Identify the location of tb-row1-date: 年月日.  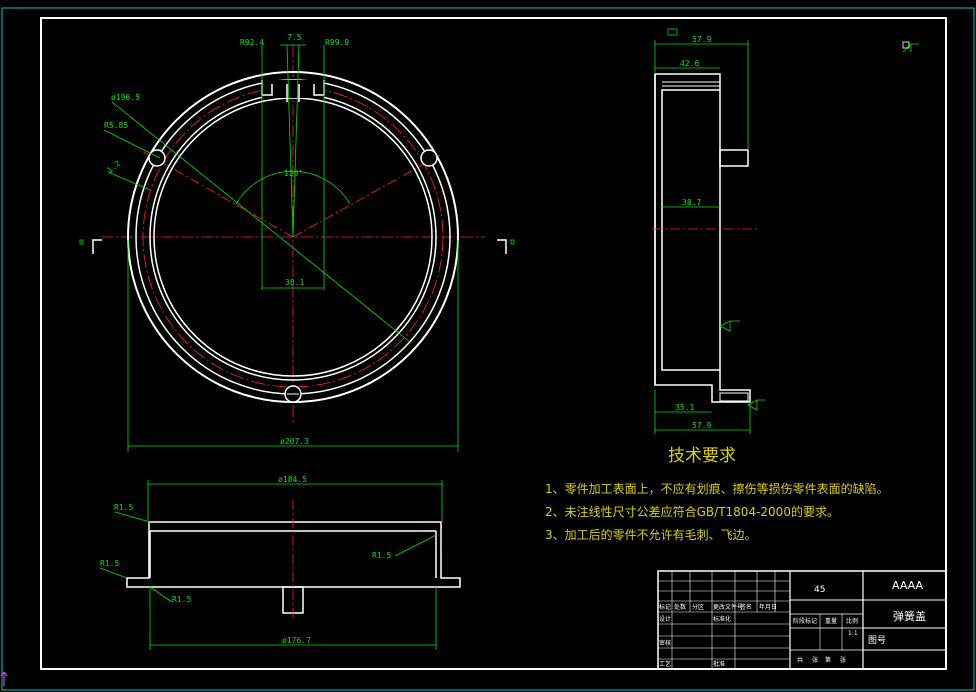
(768, 607).